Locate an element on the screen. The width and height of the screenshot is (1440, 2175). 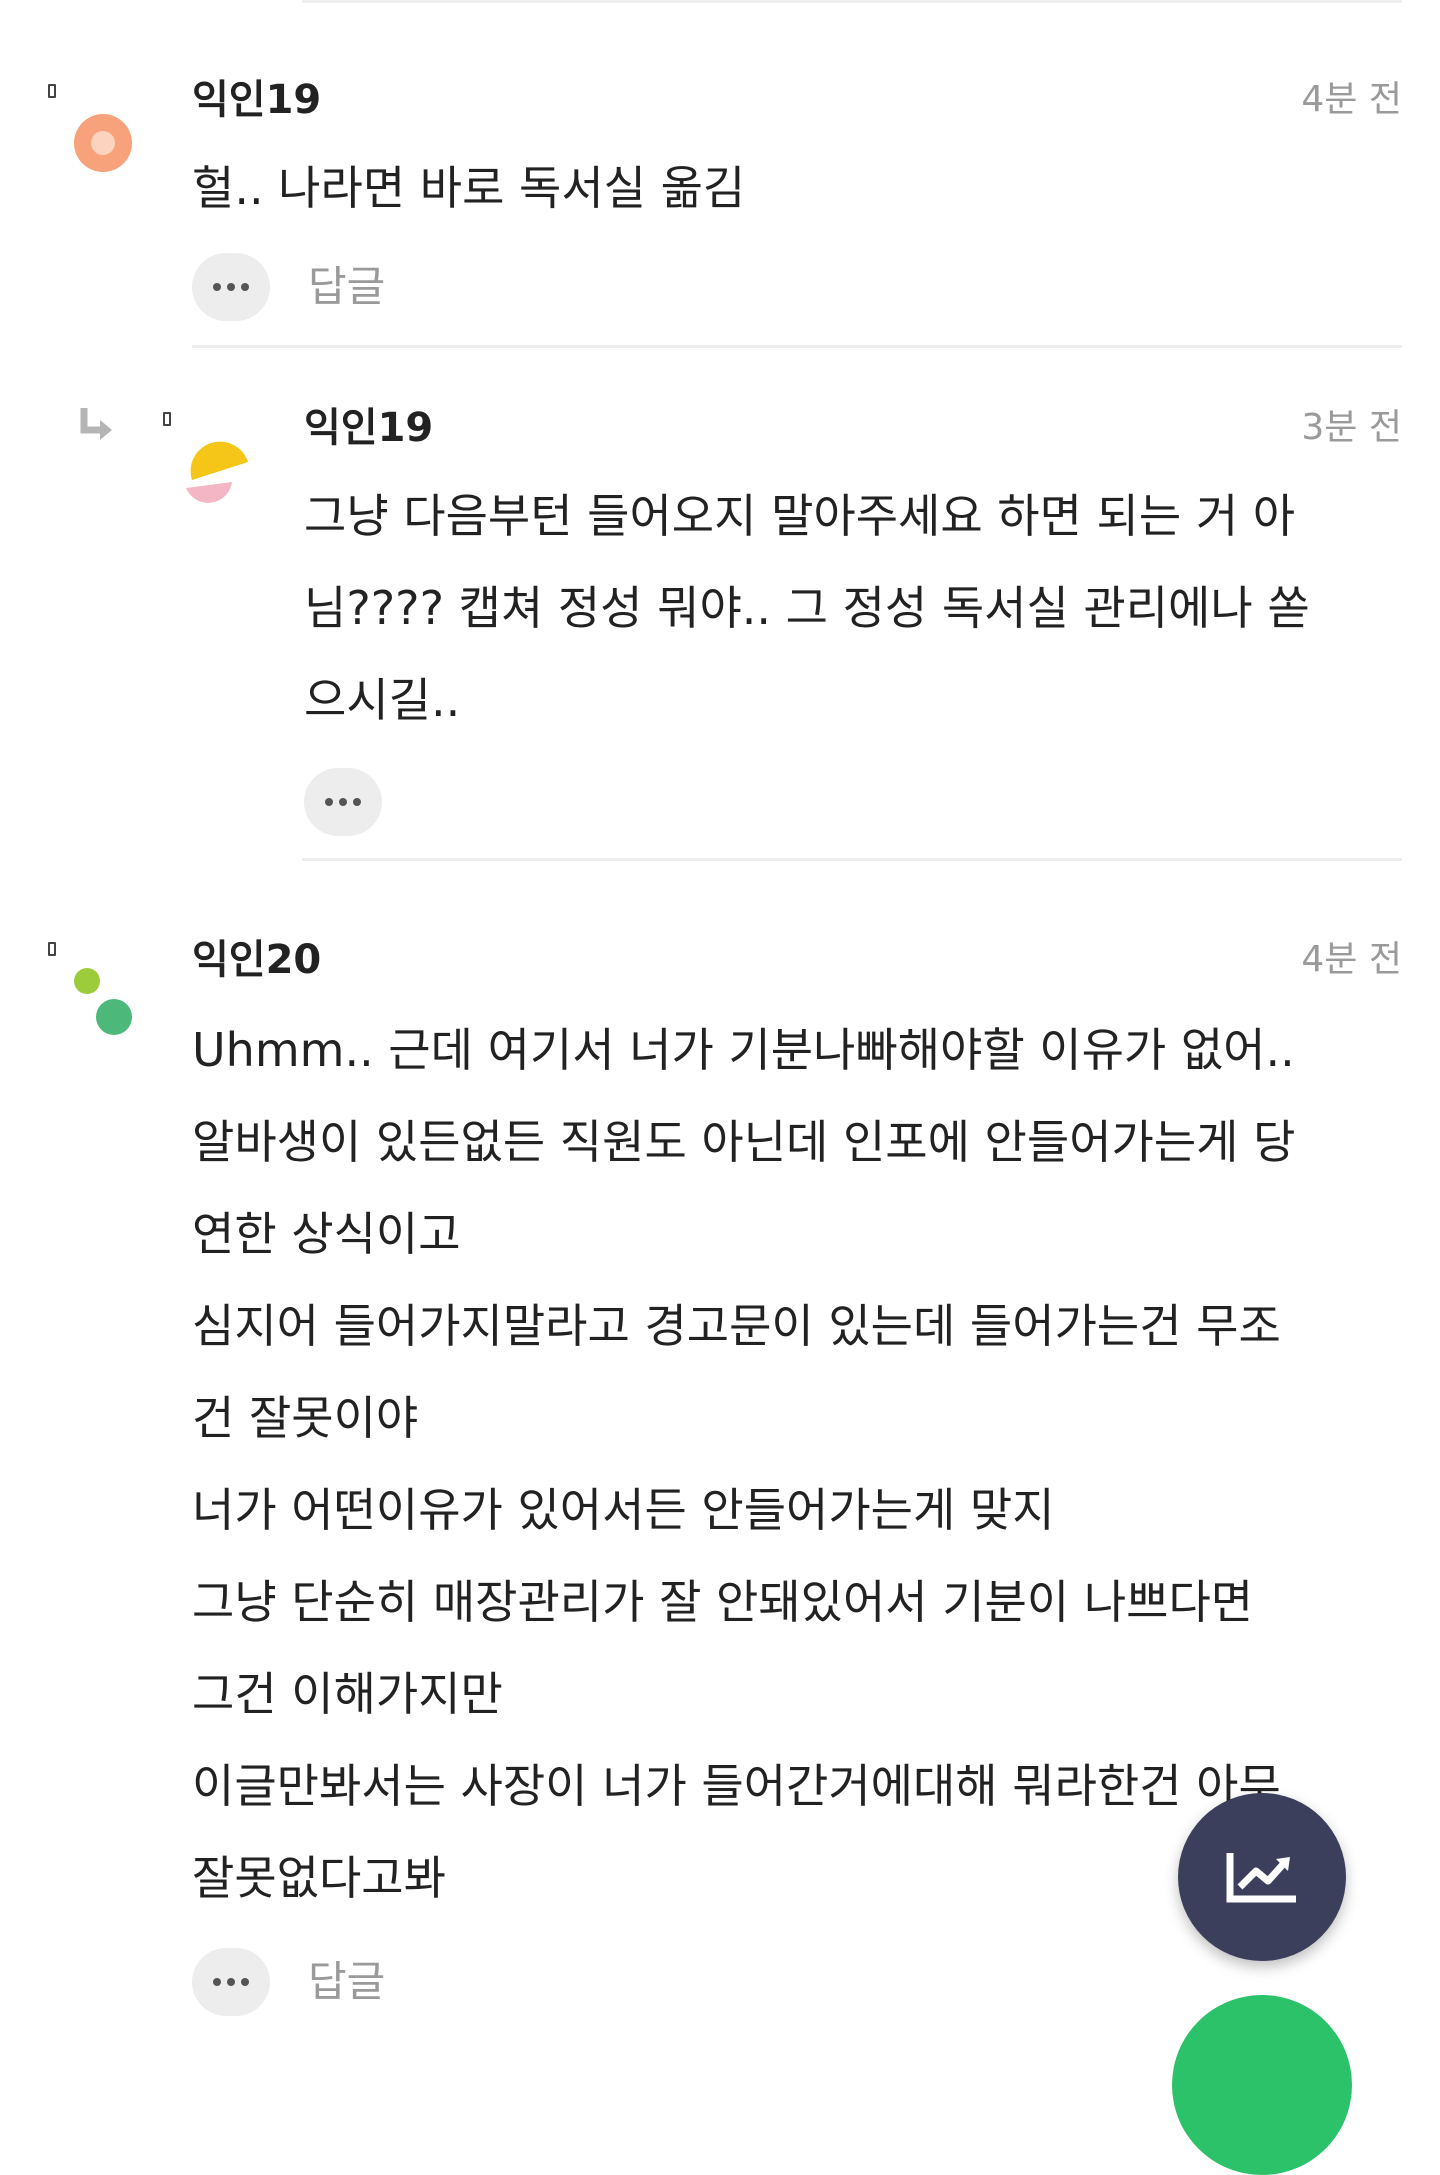
comment-text-line: 그건 이해가지만 is located at coordinates (347, 1694).